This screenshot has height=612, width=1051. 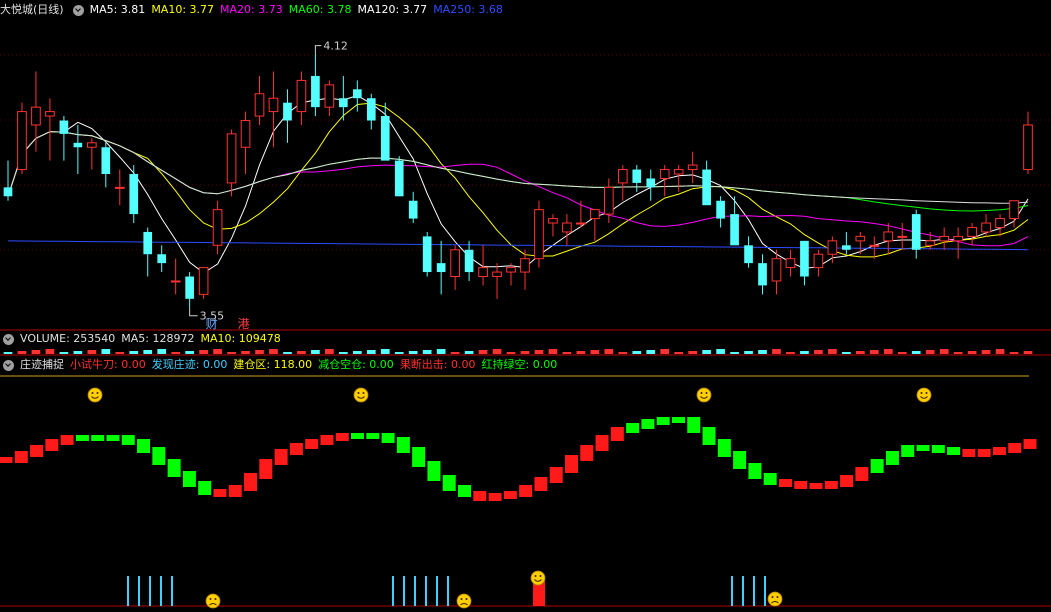 What do you see at coordinates (183, 9) in the screenshot?
I see `ma10-label: MA10: 3.77` at bounding box center [183, 9].